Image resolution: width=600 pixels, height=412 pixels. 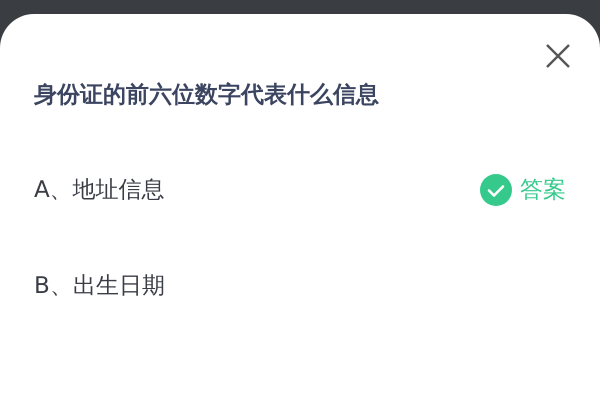 What do you see at coordinates (99, 189) in the screenshot?
I see `option-text: A、地址信息` at bounding box center [99, 189].